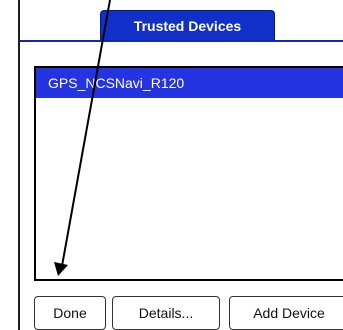 This screenshot has height=330, width=343. What do you see at coordinates (19, 165) in the screenshot?
I see `panel-left-border` at bounding box center [19, 165].